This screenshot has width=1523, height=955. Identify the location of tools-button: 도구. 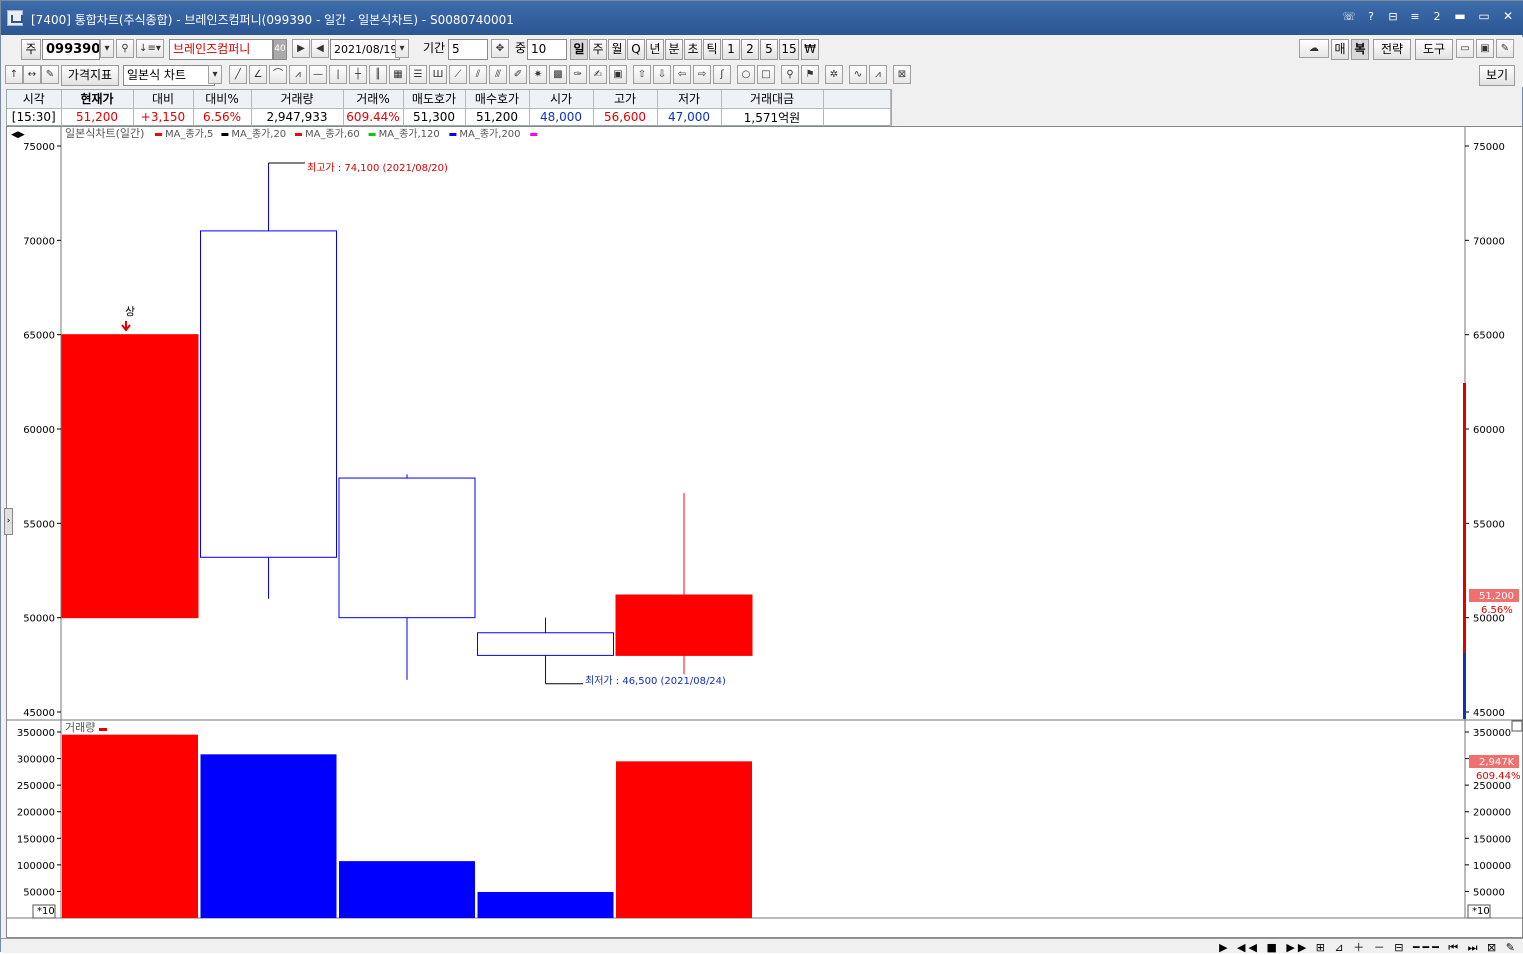
(1434, 49).